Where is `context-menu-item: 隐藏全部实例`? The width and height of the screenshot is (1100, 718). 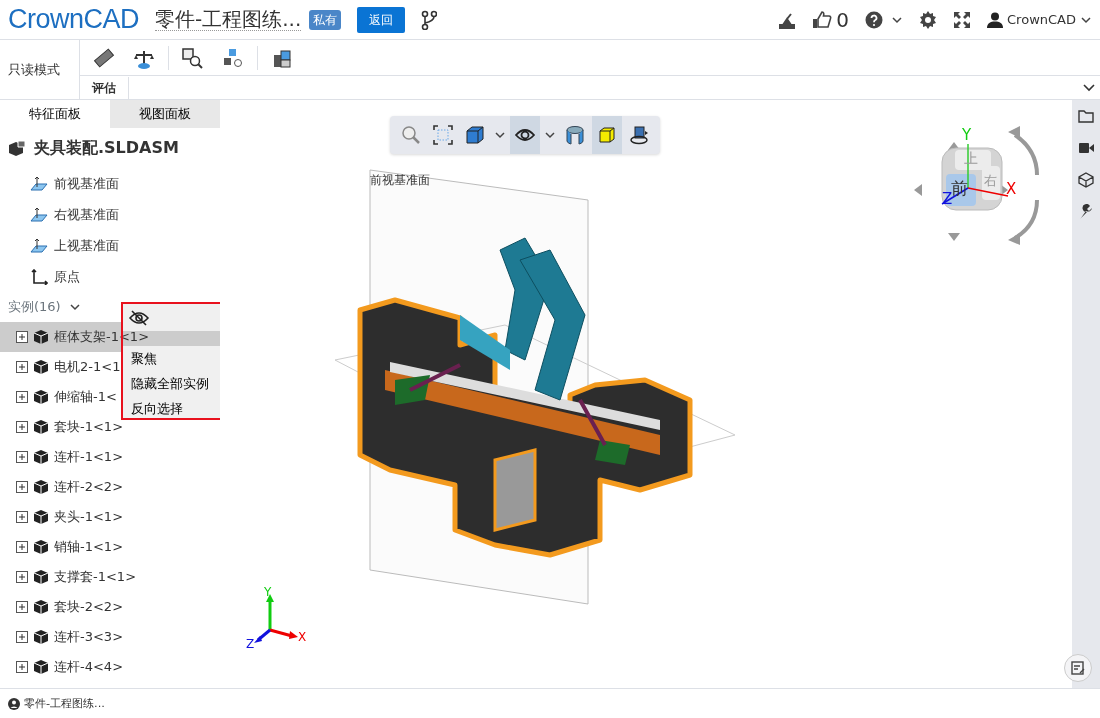
context-menu-item: 隐藏全部实例 is located at coordinates (171, 383).